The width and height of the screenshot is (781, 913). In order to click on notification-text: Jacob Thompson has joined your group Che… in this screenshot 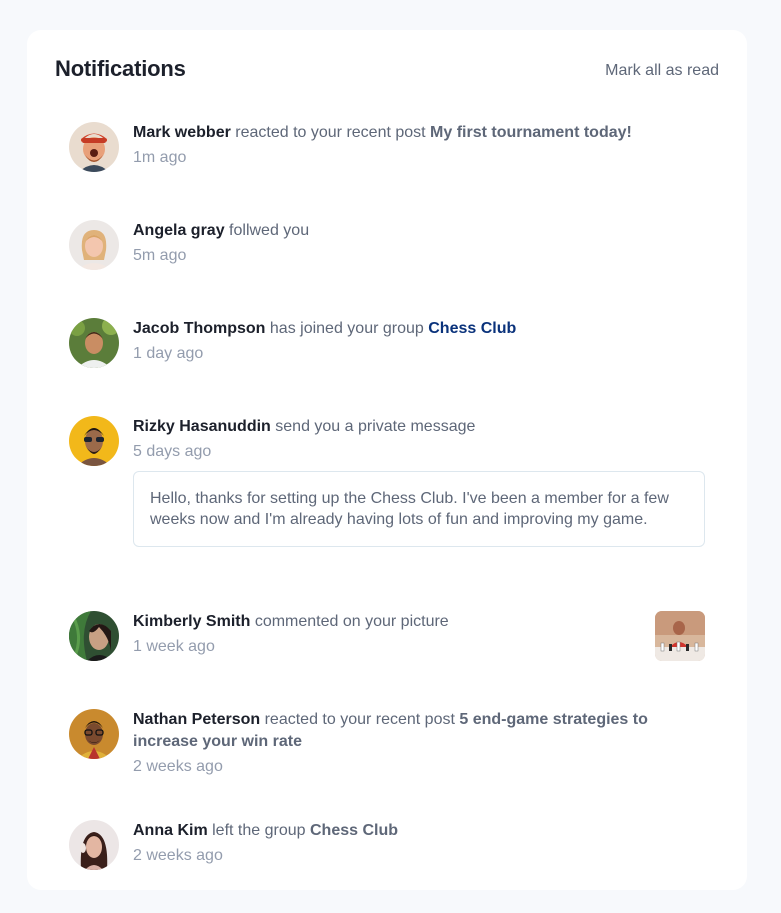, I will do `click(419, 329)`.